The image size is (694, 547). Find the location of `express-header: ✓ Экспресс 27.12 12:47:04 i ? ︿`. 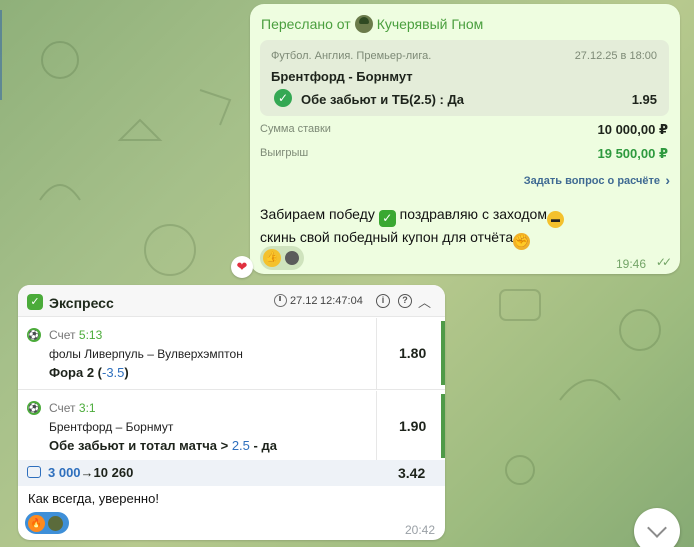

express-header: ✓ Экспресс 27.12 12:47:04 i ? ︿ is located at coordinates (231, 301).